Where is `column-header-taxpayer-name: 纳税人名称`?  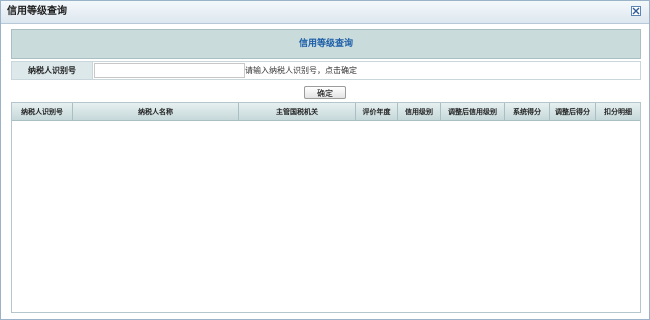 column-header-taxpayer-name: 纳税人名称 is located at coordinates (156, 112).